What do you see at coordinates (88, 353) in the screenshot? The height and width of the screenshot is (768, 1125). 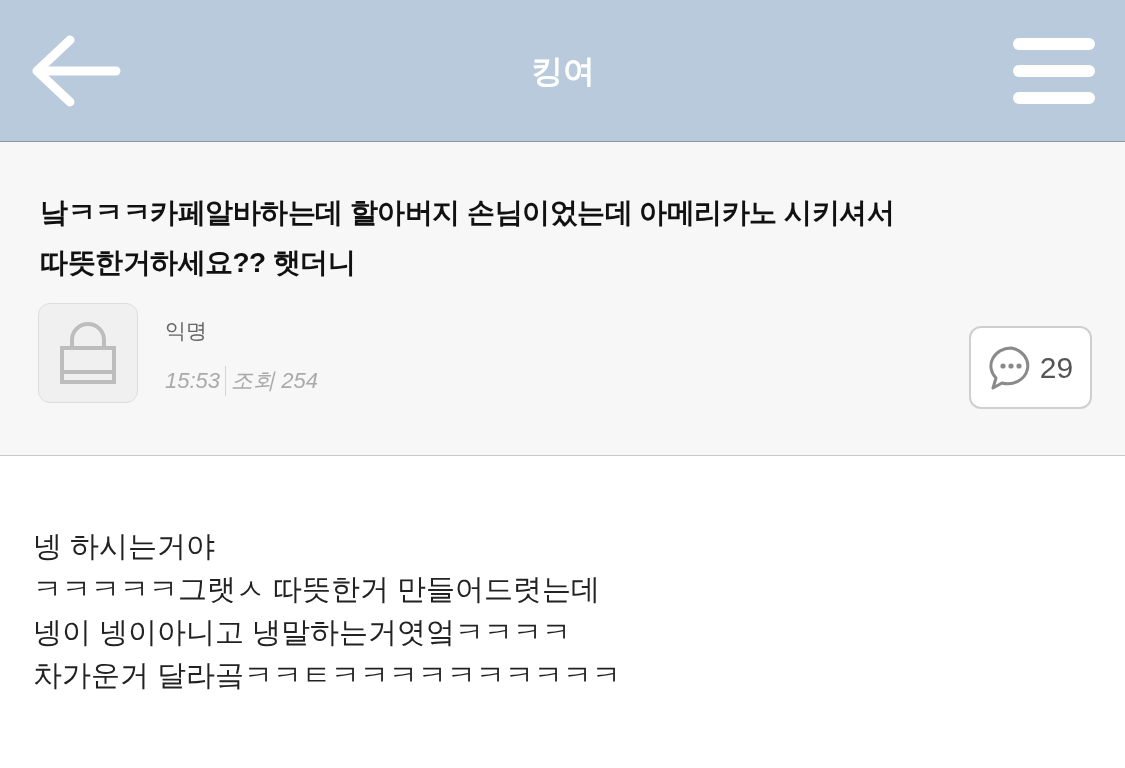 I see `anonymous-lock-icon` at bounding box center [88, 353].